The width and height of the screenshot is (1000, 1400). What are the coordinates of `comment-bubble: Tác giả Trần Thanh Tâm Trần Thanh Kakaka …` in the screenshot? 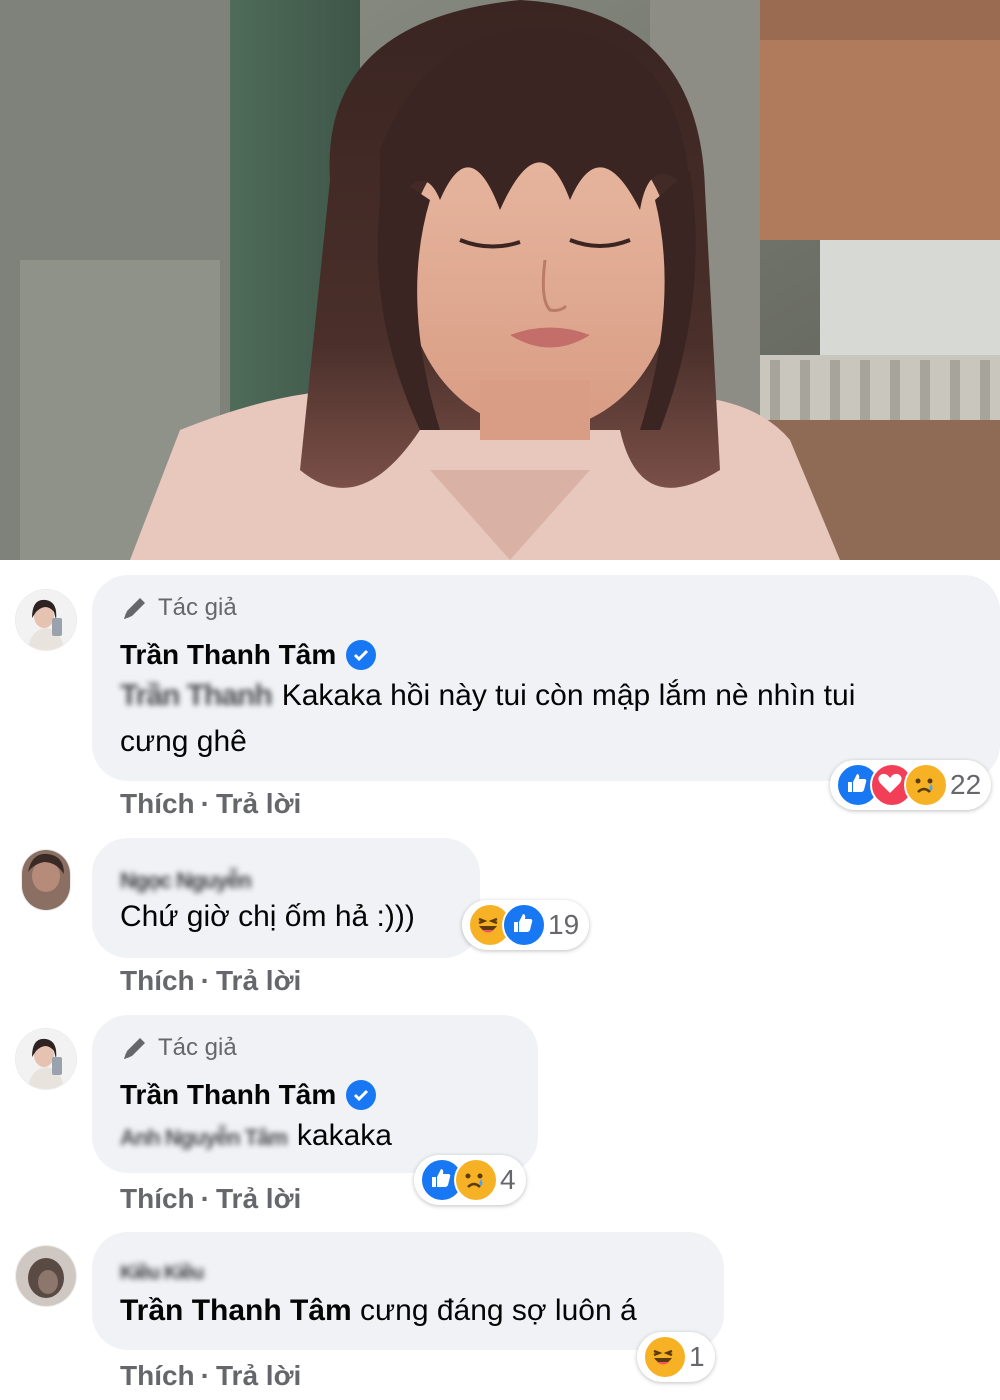 It's located at (546, 678).